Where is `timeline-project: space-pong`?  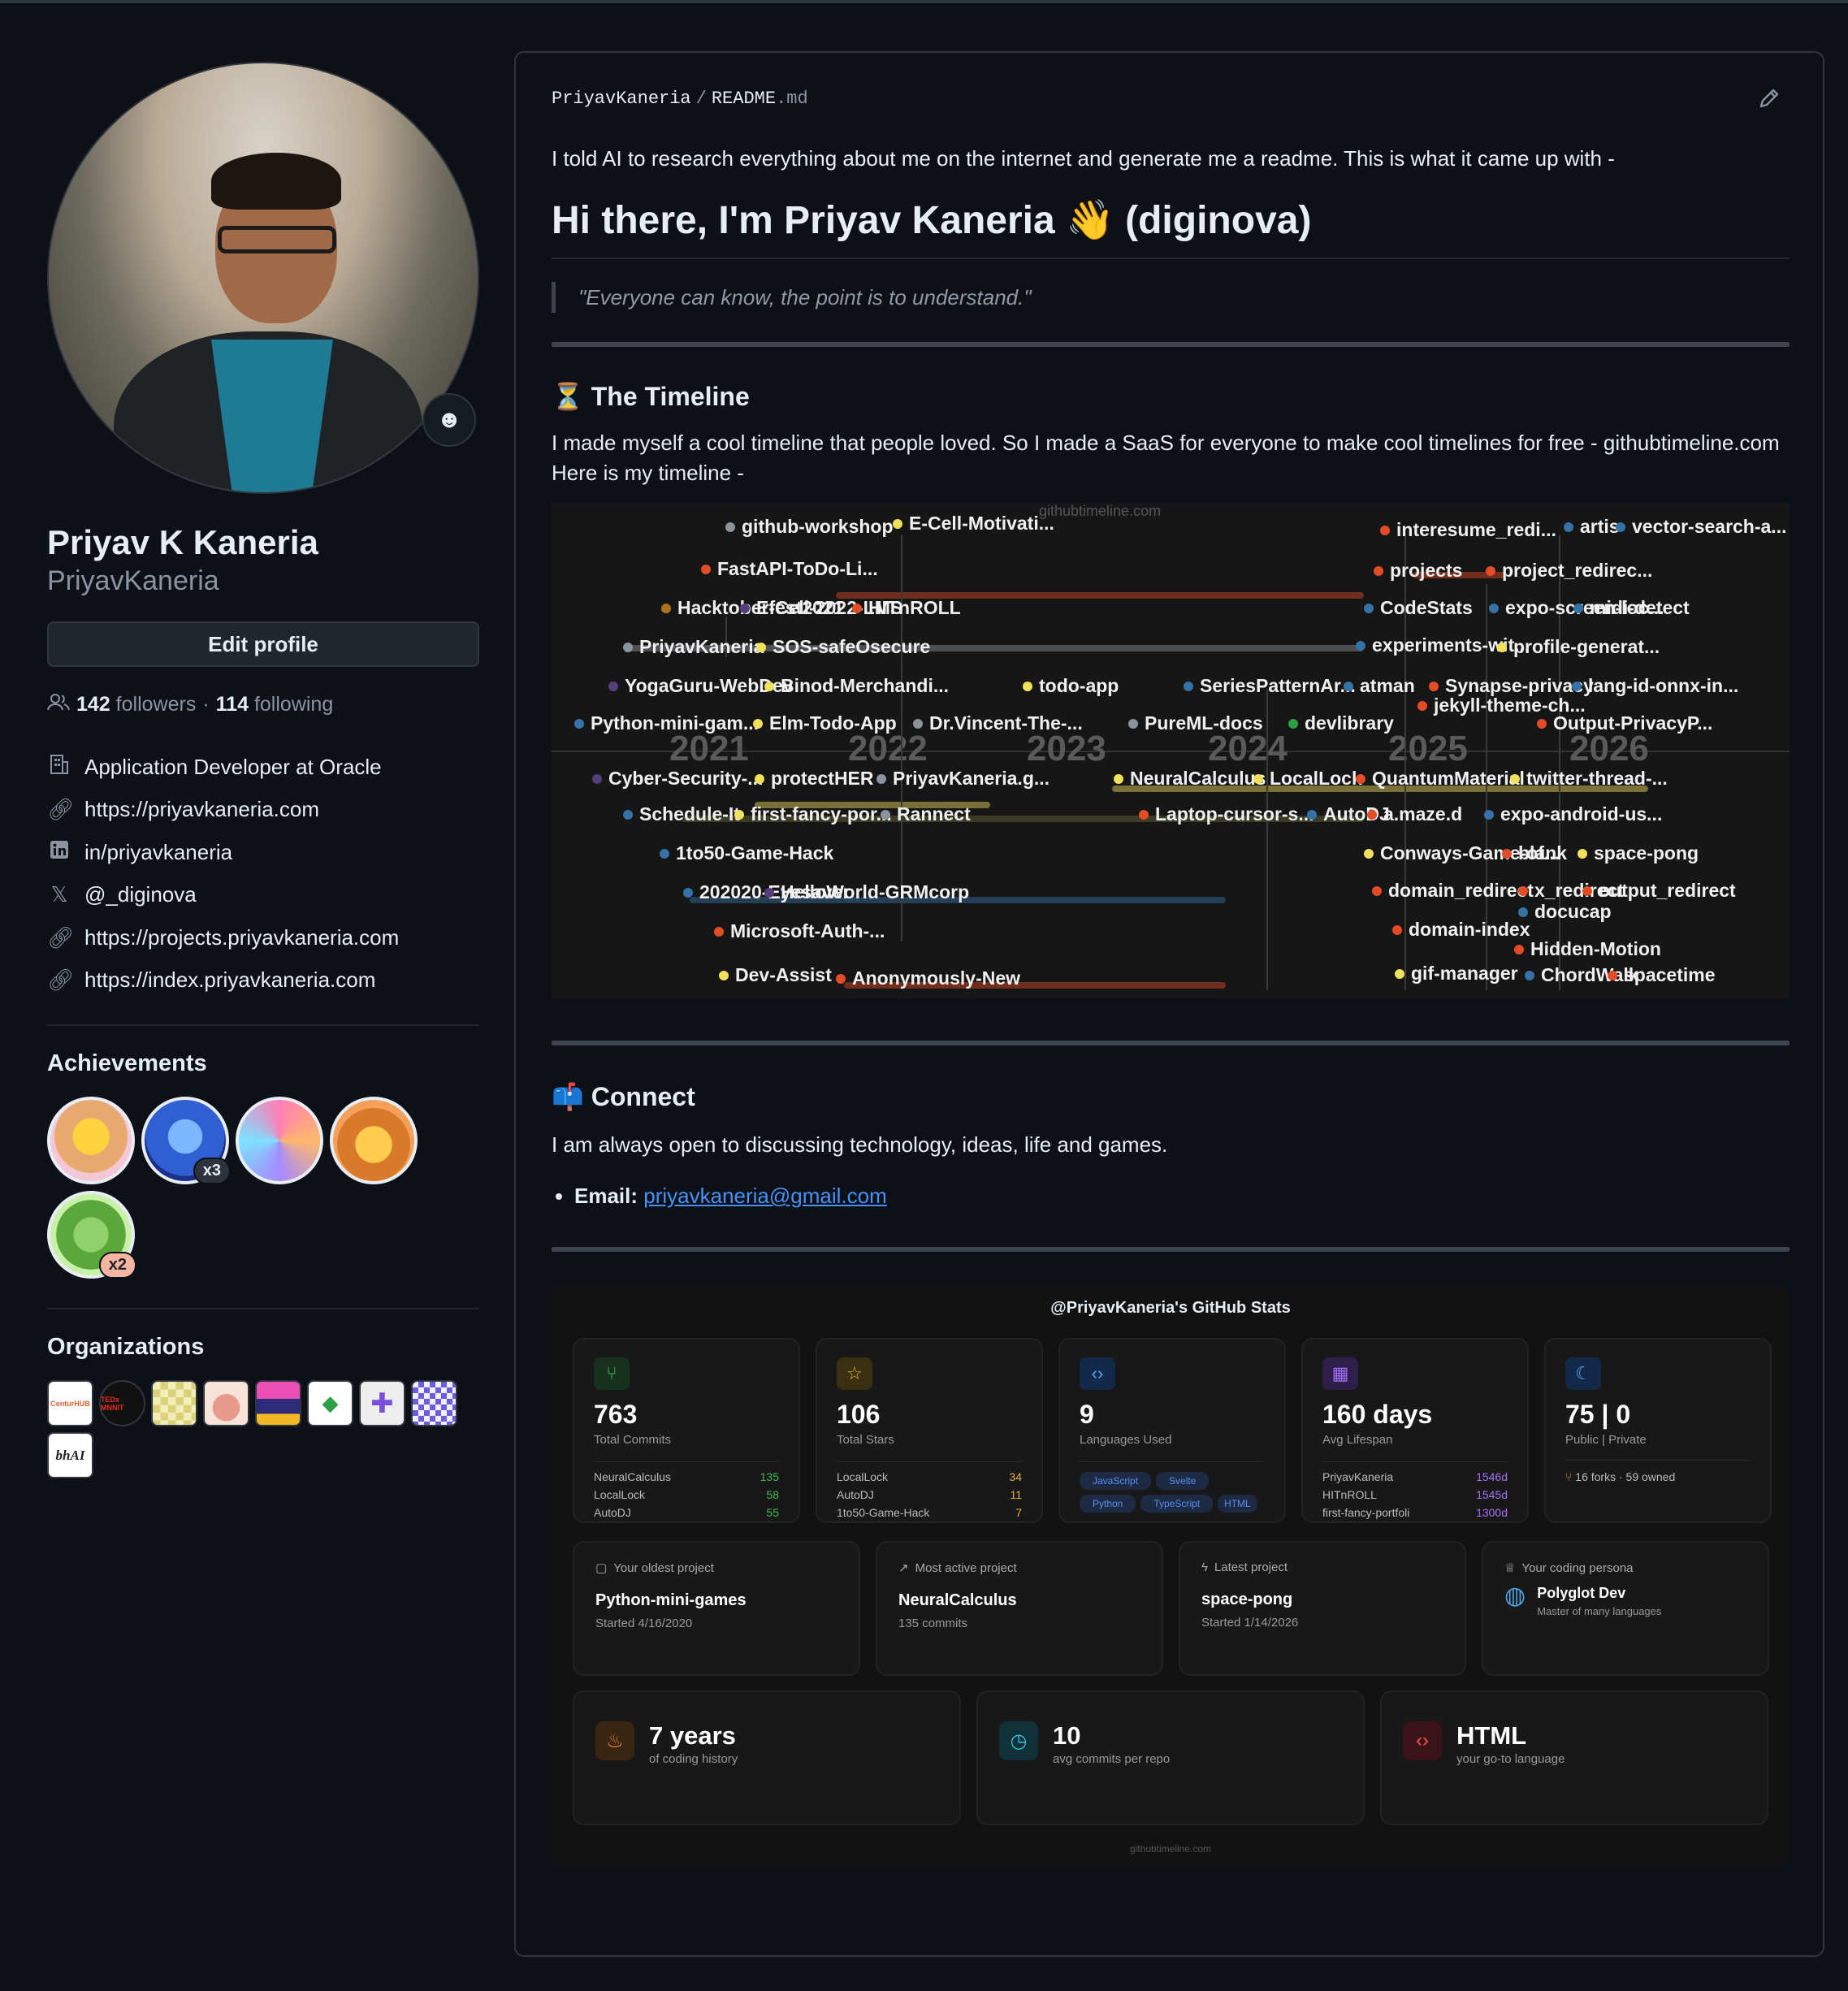
timeline-project: space-pong is located at coordinates (1638, 853).